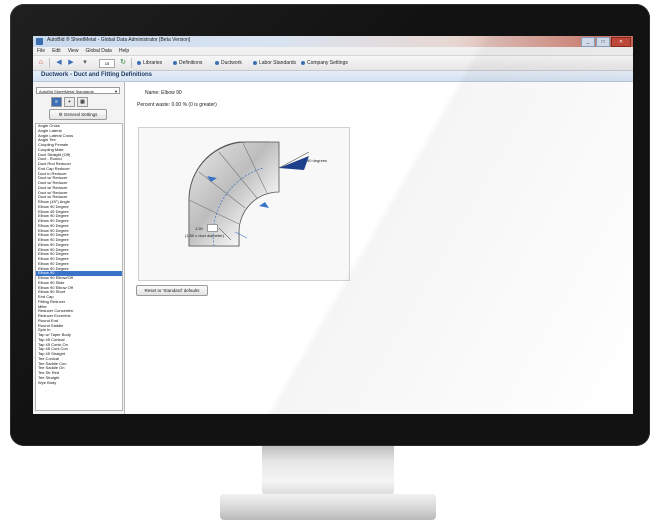  Describe the element at coordinates (249, 194) in the screenshot. I see `elbow-diagram` at that location.